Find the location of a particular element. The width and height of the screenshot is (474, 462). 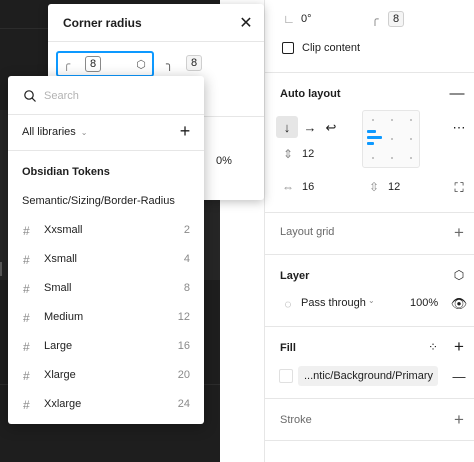

token-value: 24 is located at coordinates (183, 404).